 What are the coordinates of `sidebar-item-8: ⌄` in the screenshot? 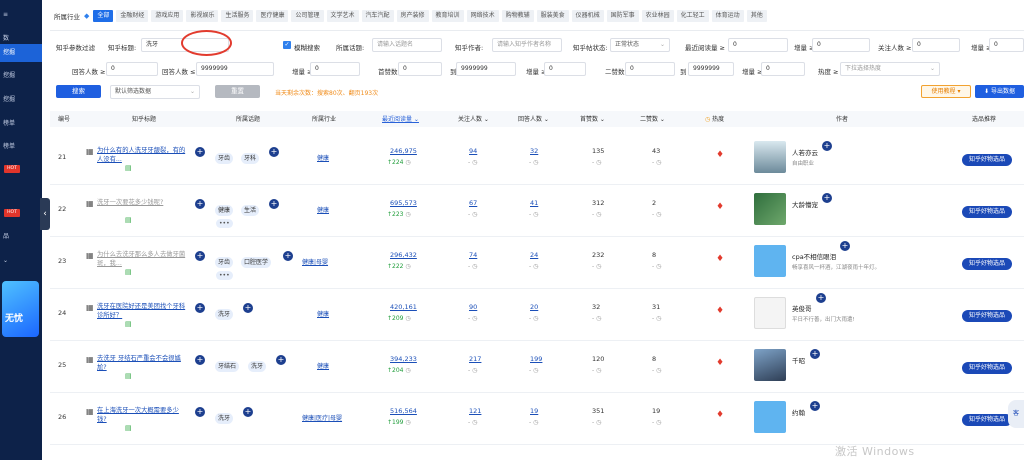 It's located at (21, 261).